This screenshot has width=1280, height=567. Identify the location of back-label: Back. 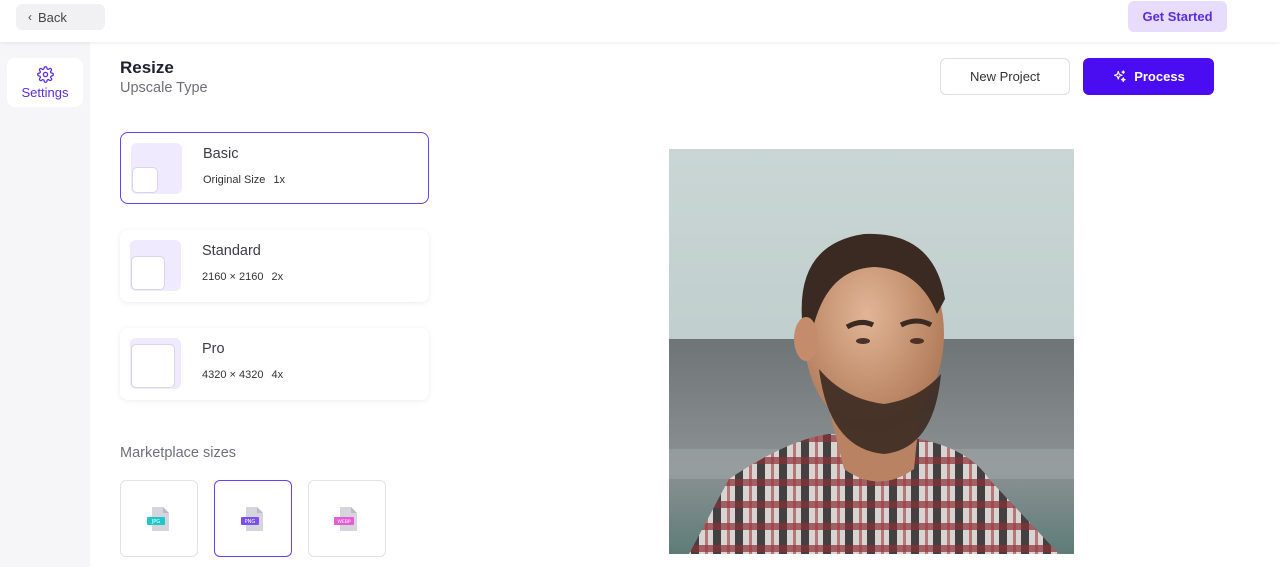
(52, 17).